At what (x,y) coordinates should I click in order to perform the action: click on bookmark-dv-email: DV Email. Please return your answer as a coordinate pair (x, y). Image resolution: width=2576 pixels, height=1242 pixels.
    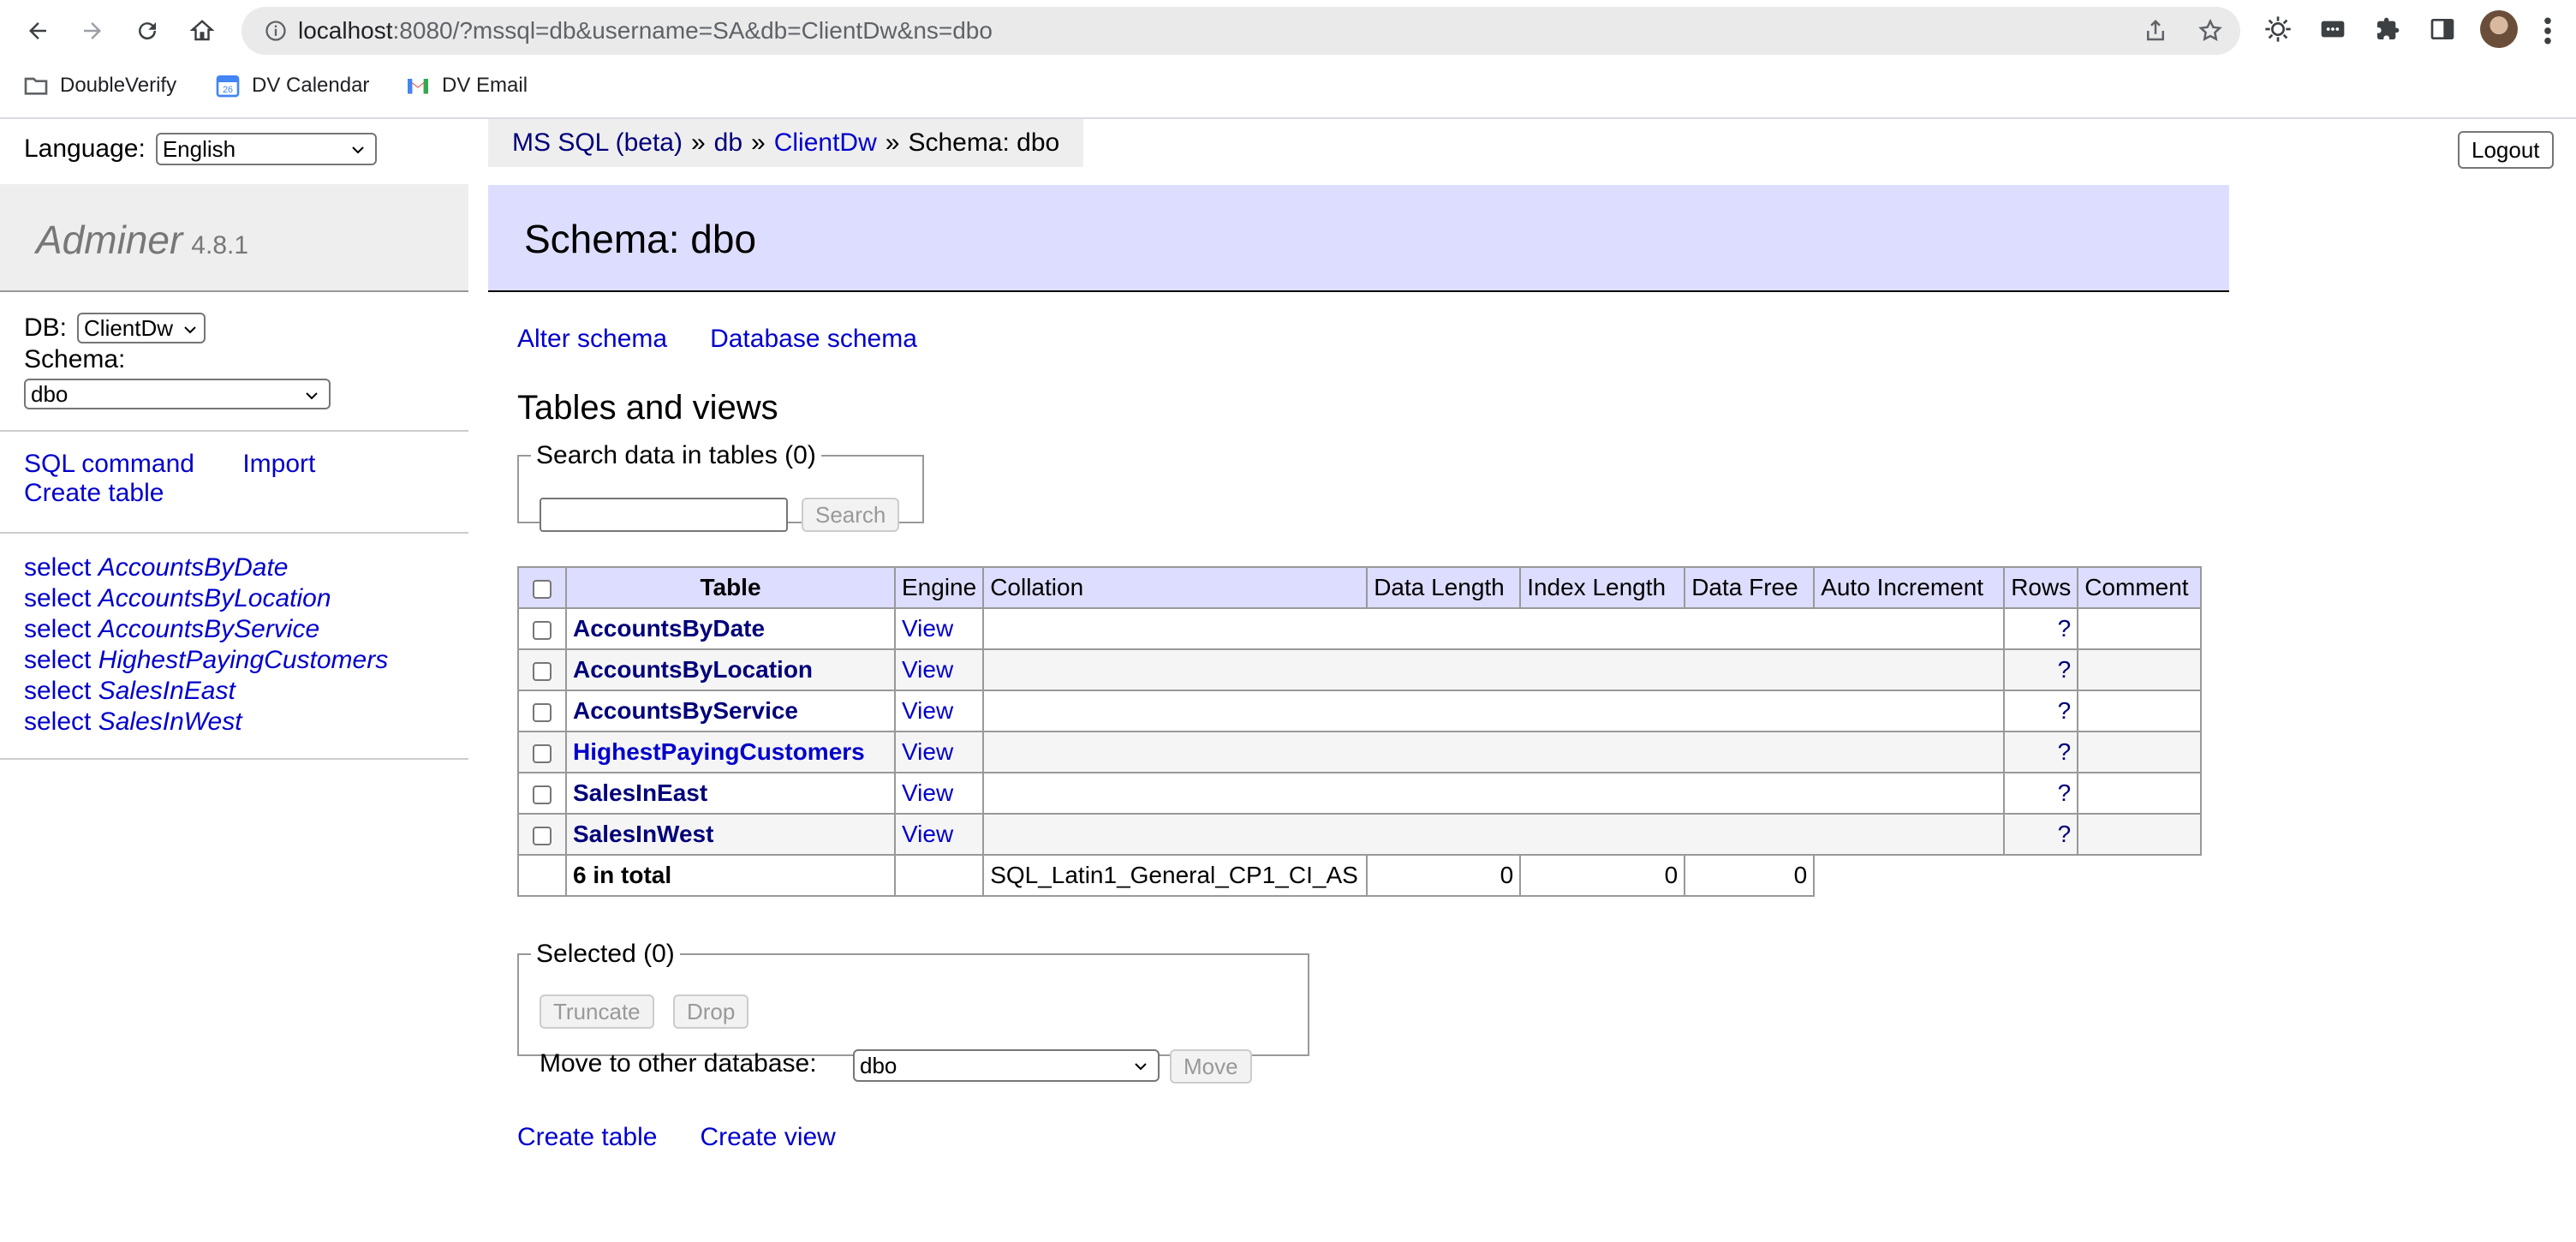
    Looking at the image, I should click on (466, 85).